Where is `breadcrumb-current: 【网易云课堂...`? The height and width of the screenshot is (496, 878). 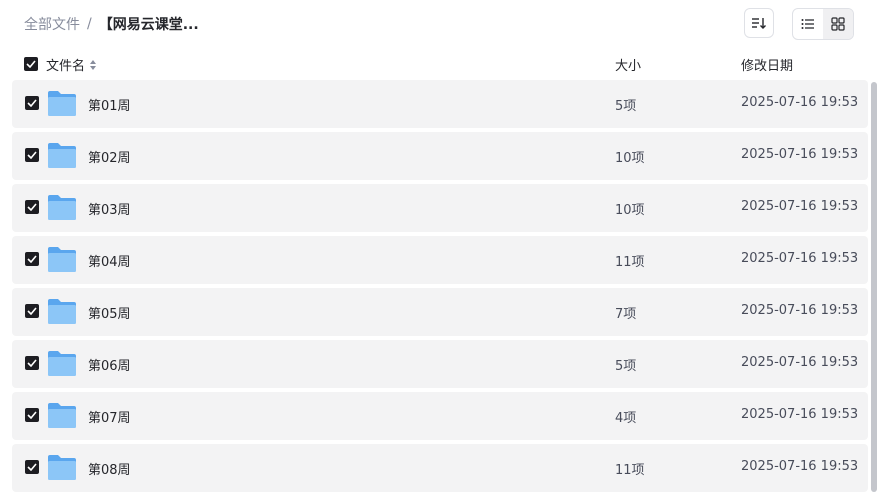 breadcrumb-current: 【网易云课堂... is located at coordinates (149, 24).